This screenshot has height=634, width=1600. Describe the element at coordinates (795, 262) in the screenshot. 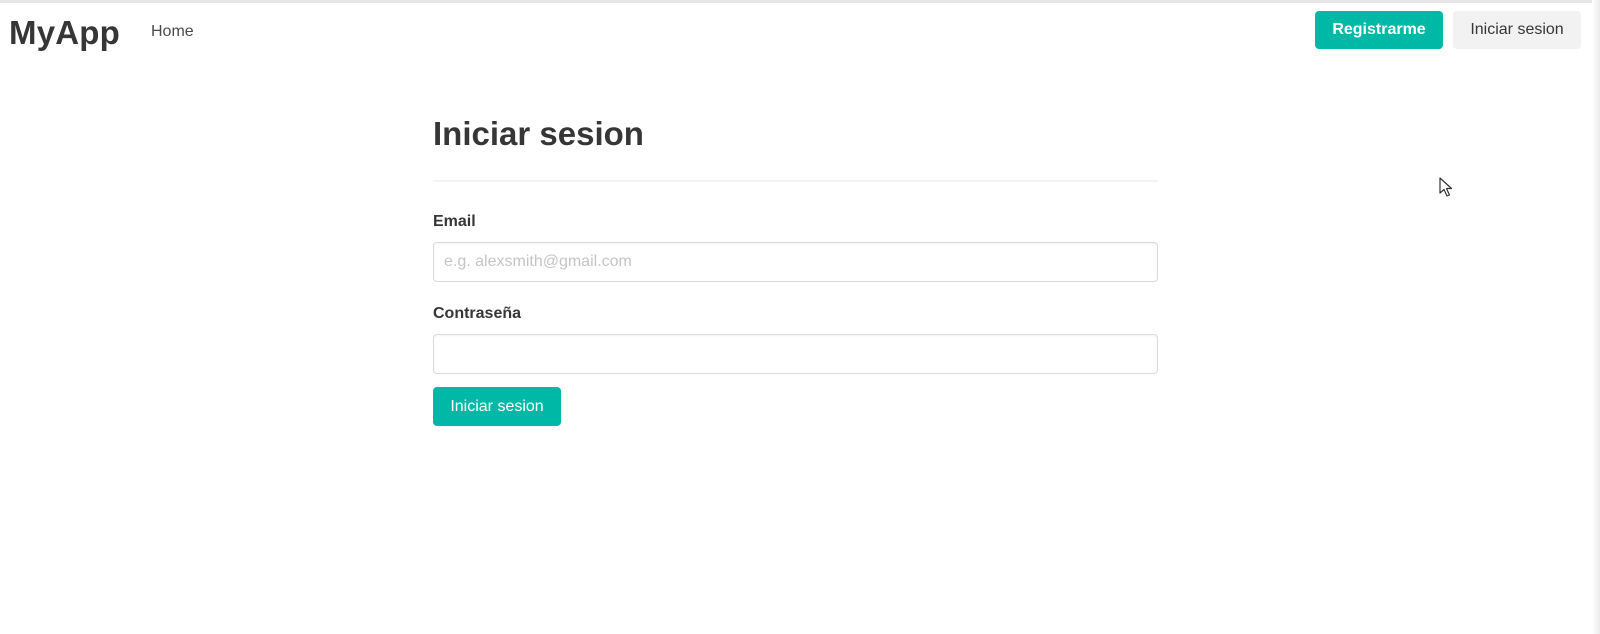

I see `email-field` at that location.